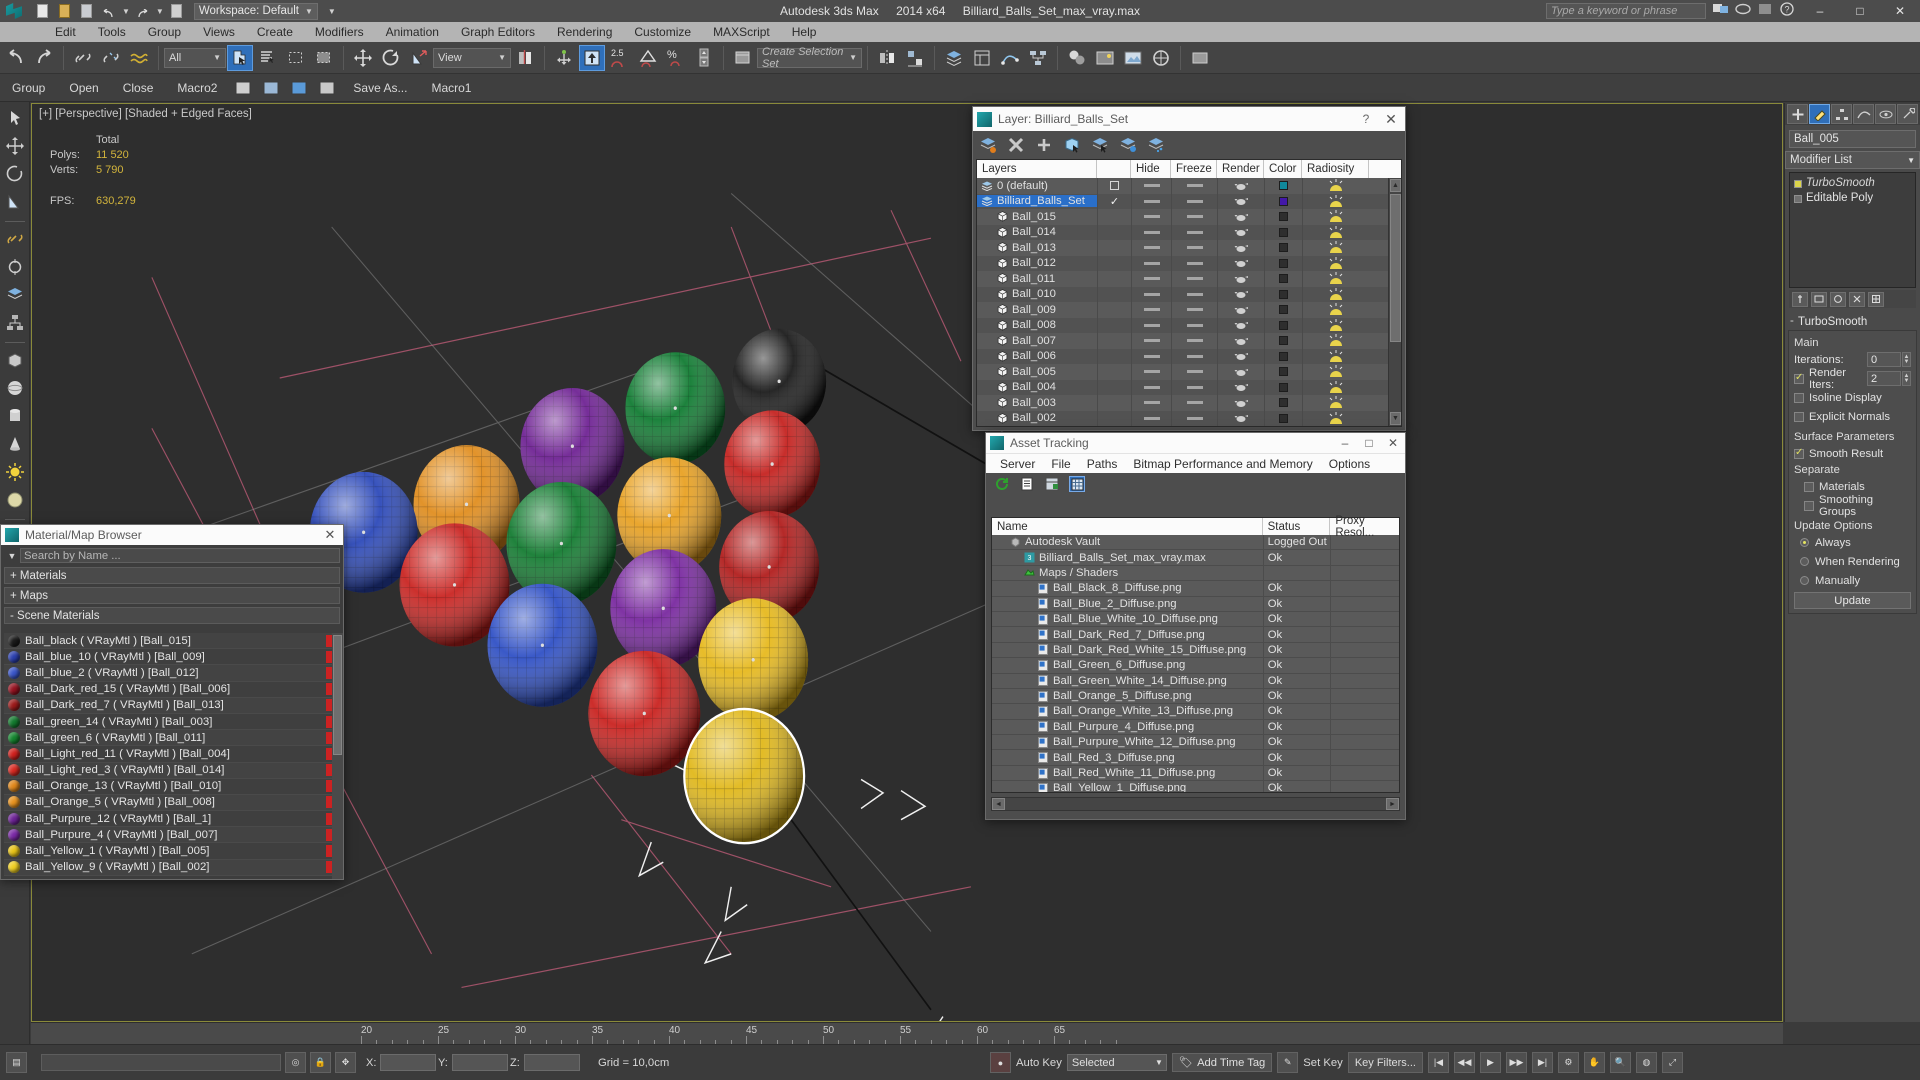 The image size is (1920, 1080). I want to click on menu-item-animation: Animation, so click(412, 32).